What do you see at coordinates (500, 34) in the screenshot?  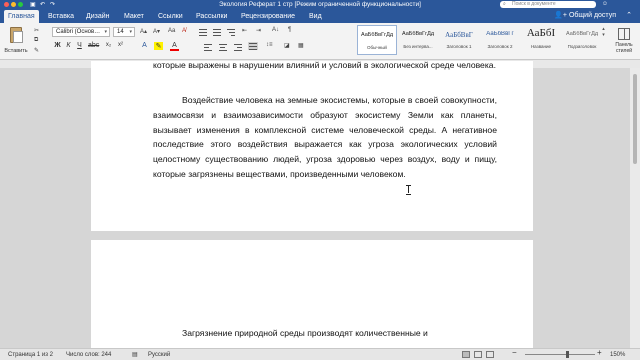 I see `style-sample: АаБбВвГг` at bounding box center [500, 34].